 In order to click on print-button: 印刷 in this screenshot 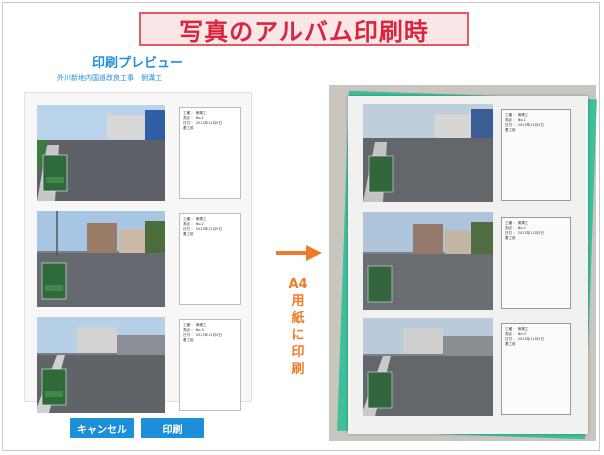, I will do `click(172, 428)`.